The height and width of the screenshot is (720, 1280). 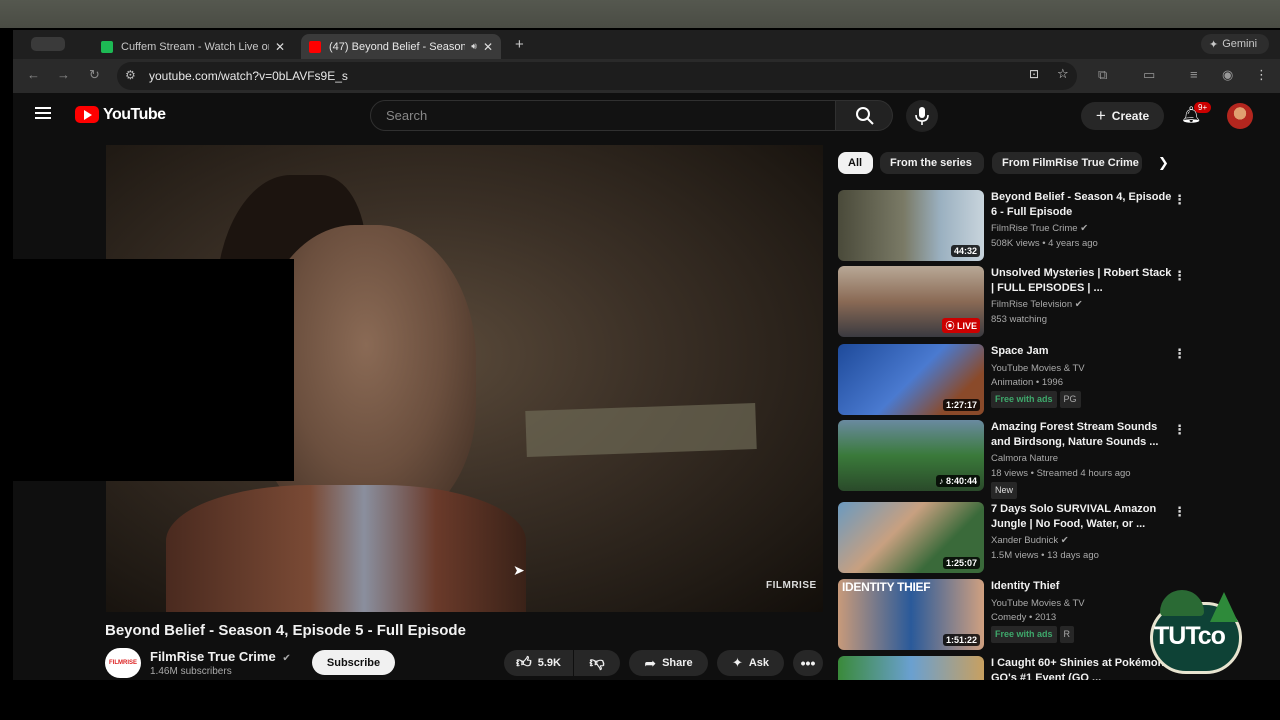 I want to click on tab-title: (47) Beyond Belief - Season, so click(x=397, y=46).